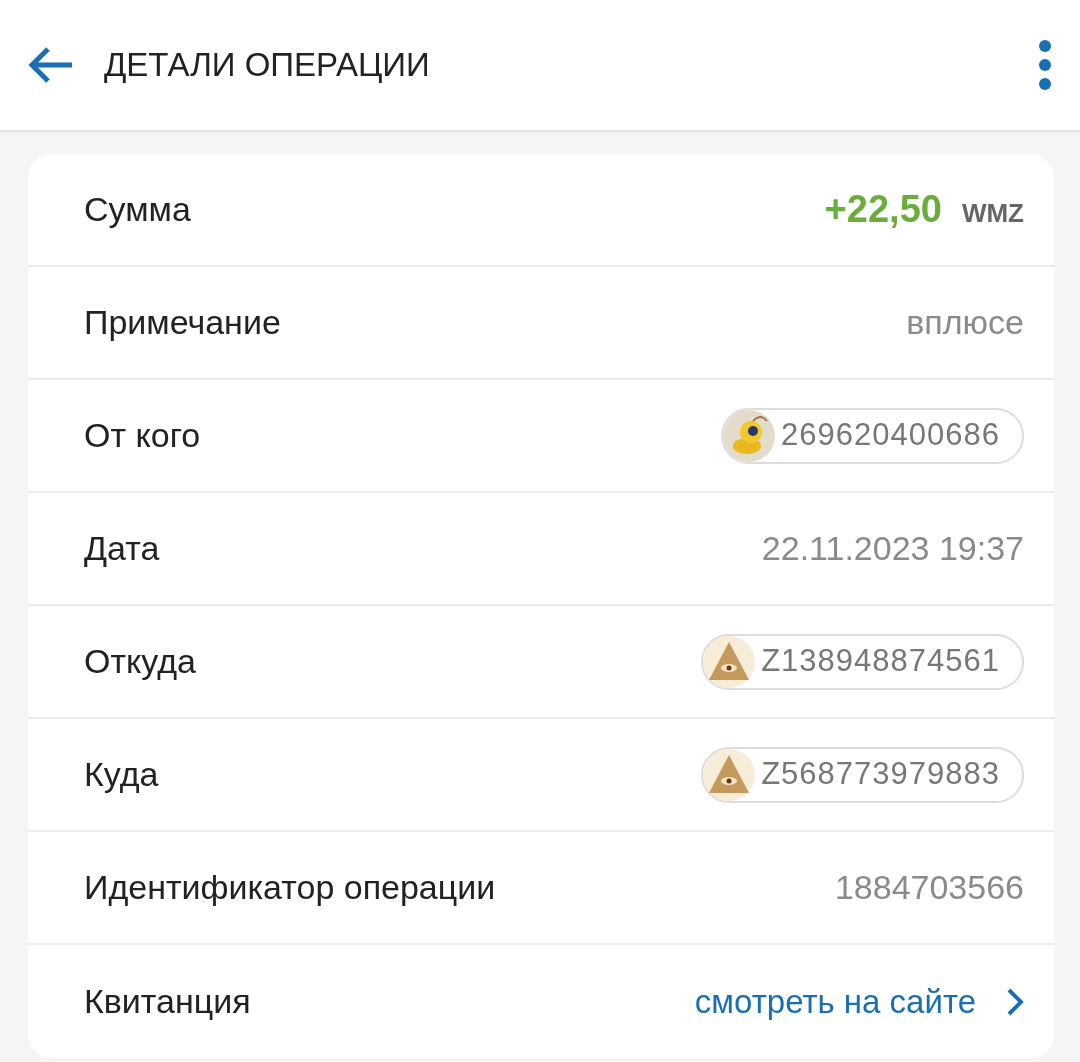  What do you see at coordinates (142, 435) in the screenshot?
I see `row-label: От кого` at bounding box center [142, 435].